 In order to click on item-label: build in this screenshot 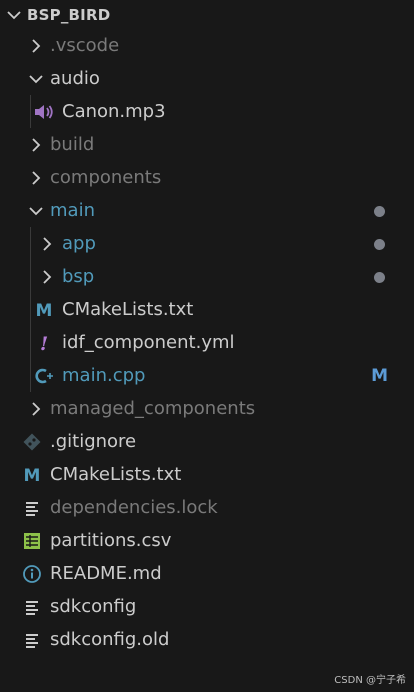, I will do `click(72, 144)`.